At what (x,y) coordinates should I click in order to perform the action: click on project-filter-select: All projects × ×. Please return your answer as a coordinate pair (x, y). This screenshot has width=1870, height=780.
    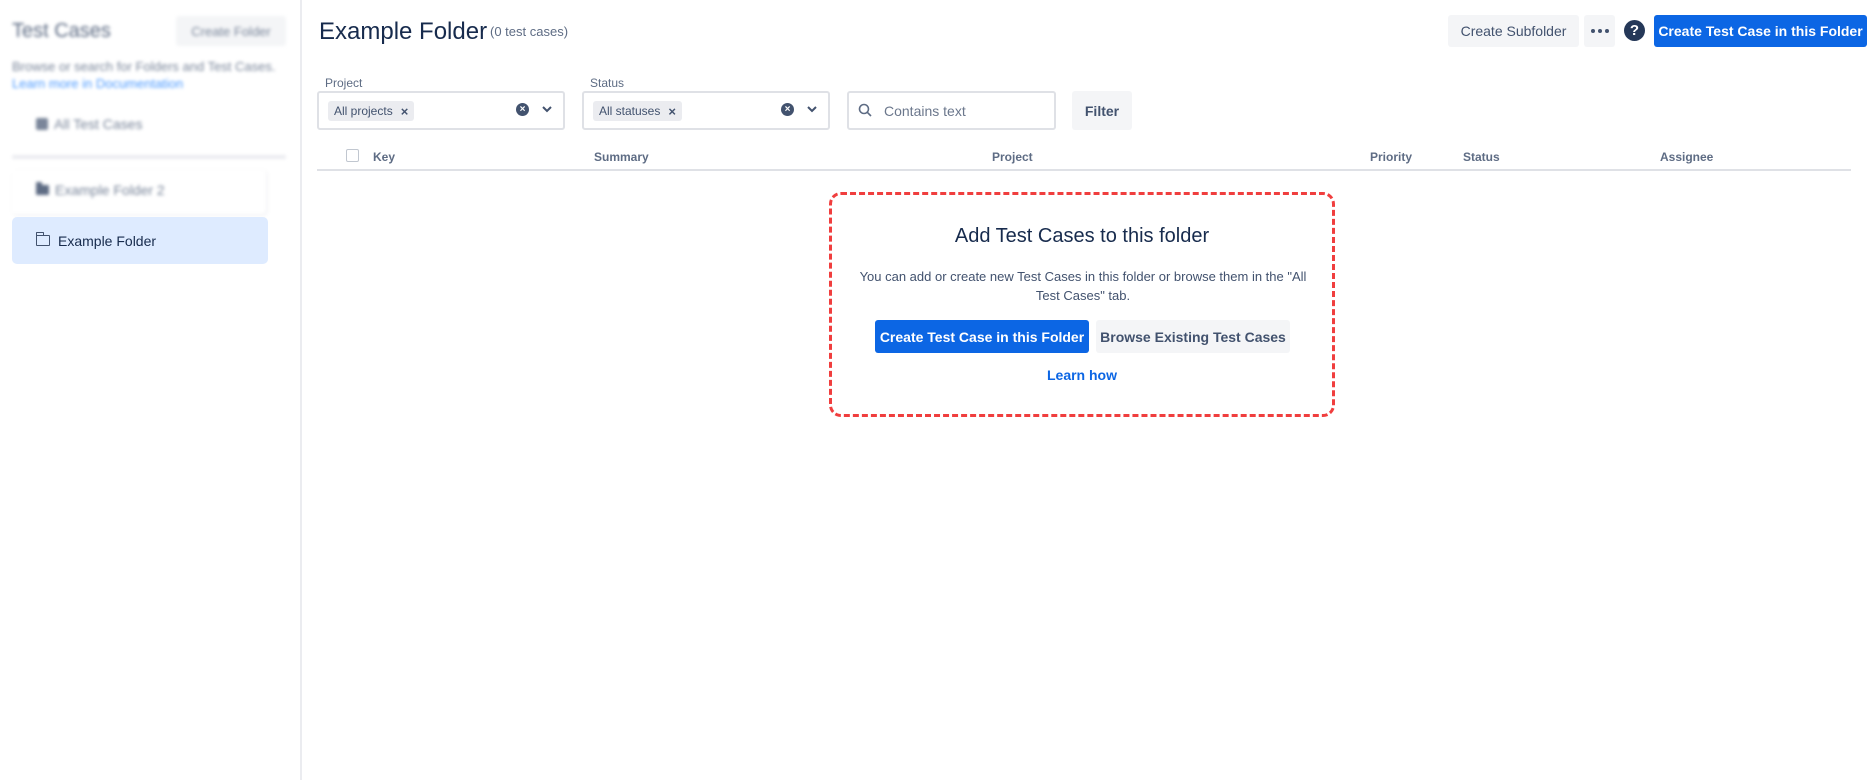
    Looking at the image, I should click on (441, 110).